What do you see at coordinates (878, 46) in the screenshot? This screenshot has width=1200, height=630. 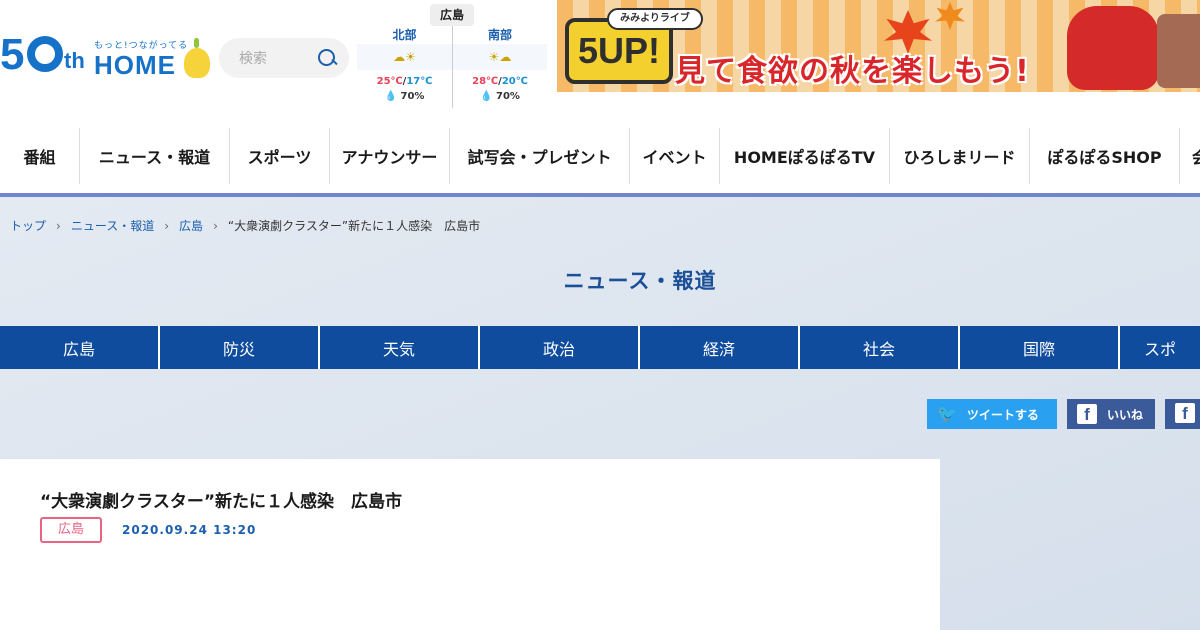 I see `promo-banner: 5UP! みみよりライブ 見て食欲の秋を楽しもう!` at bounding box center [878, 46].